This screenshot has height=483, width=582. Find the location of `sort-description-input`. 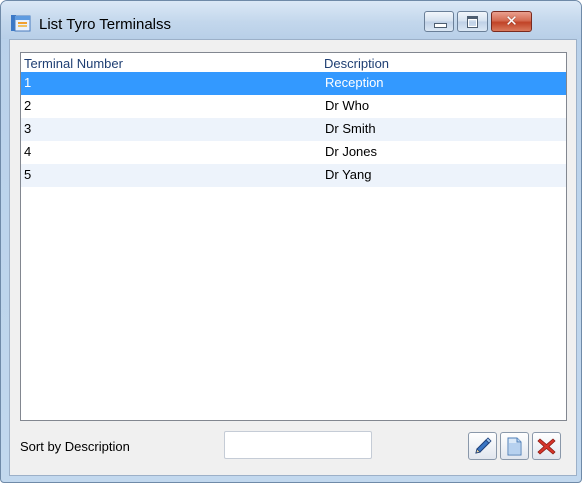

sort-description-input is located at coordinates (298, 445).